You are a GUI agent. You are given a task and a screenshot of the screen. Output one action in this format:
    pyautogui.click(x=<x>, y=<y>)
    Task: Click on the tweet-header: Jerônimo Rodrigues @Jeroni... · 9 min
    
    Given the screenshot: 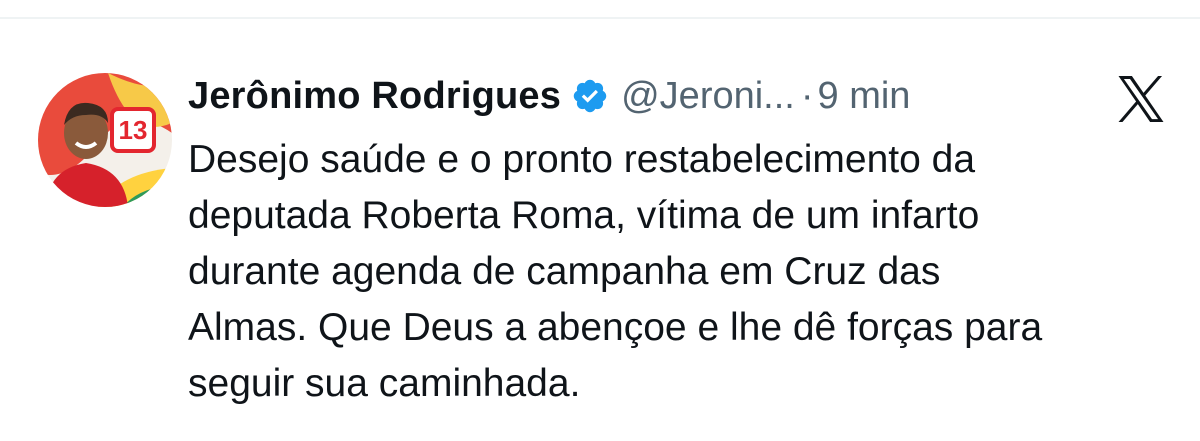 What is the action you would take?
    pyautogui.click(x=549, y=96)
    